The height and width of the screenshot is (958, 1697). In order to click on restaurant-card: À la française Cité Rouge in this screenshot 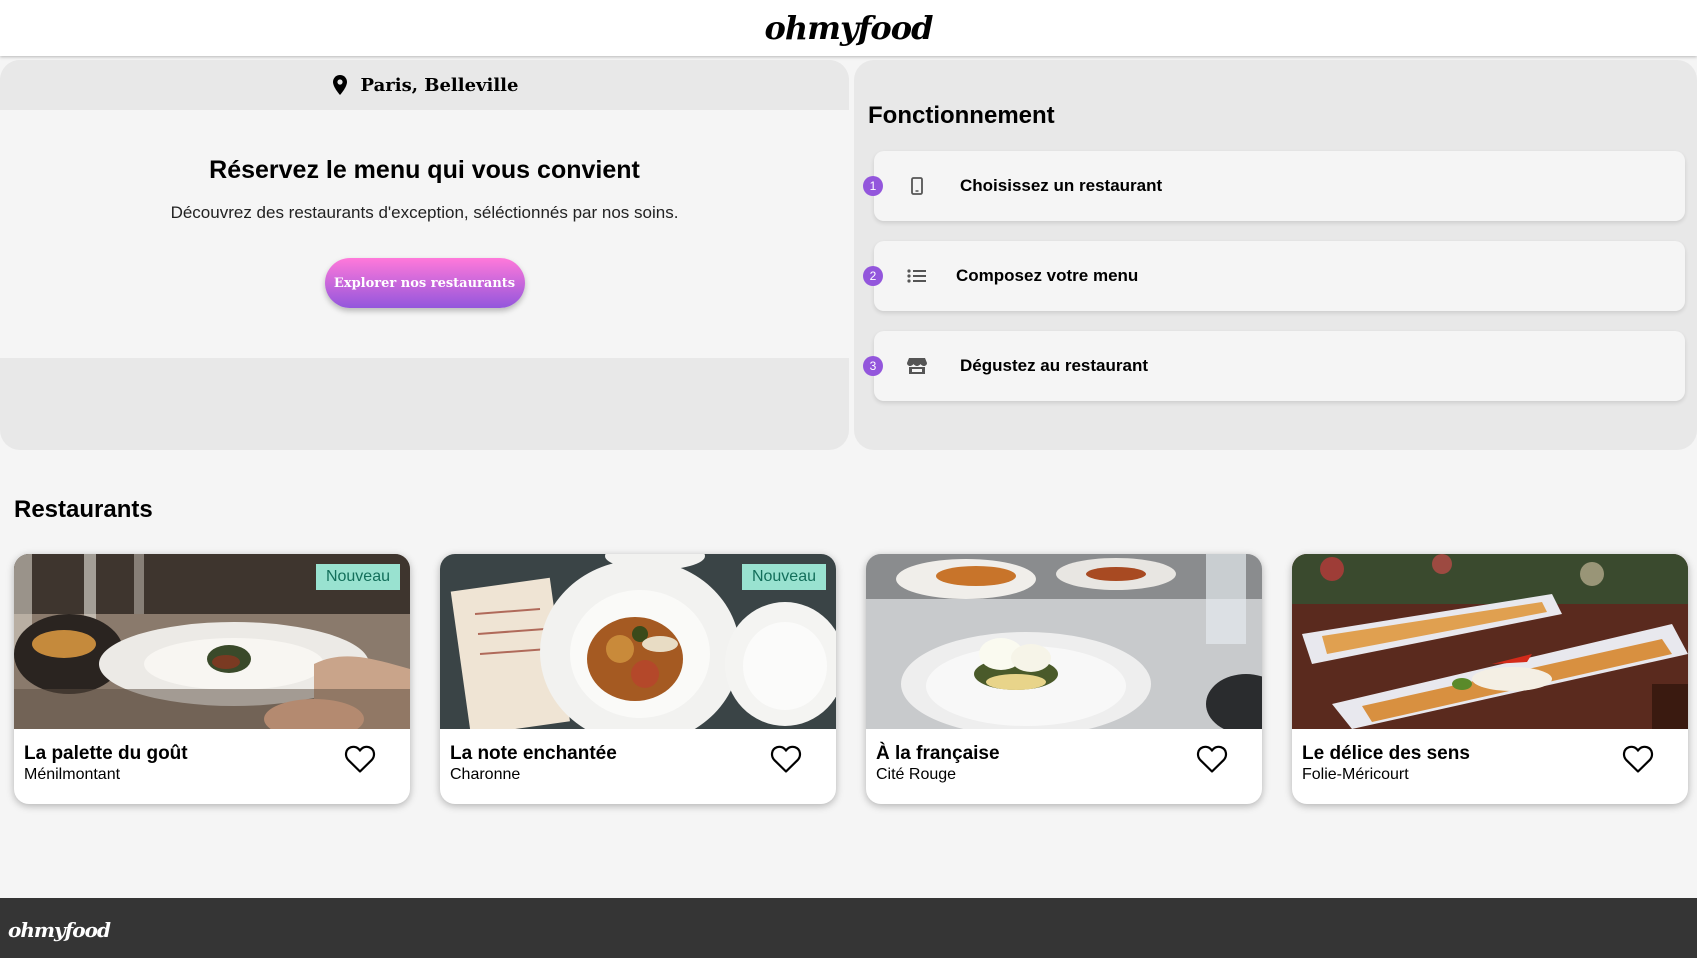, I will do `click(1064, 679)`.